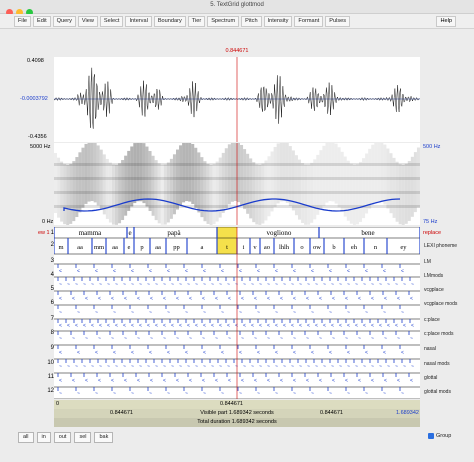 This screenshot has width=474, height=462. I want to click on phoneme-label: t, so click(227, 247).